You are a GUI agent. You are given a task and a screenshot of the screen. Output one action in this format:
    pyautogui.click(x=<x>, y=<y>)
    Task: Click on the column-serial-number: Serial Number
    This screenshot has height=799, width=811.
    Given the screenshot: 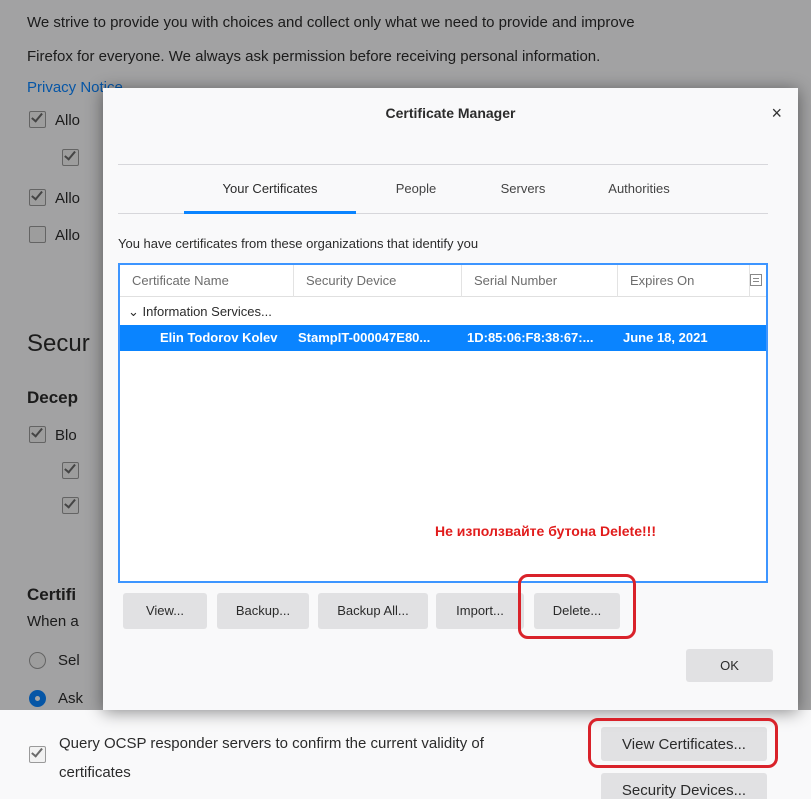 What is the action you would take?
    pyautogui.click(x=540, y=281)
    